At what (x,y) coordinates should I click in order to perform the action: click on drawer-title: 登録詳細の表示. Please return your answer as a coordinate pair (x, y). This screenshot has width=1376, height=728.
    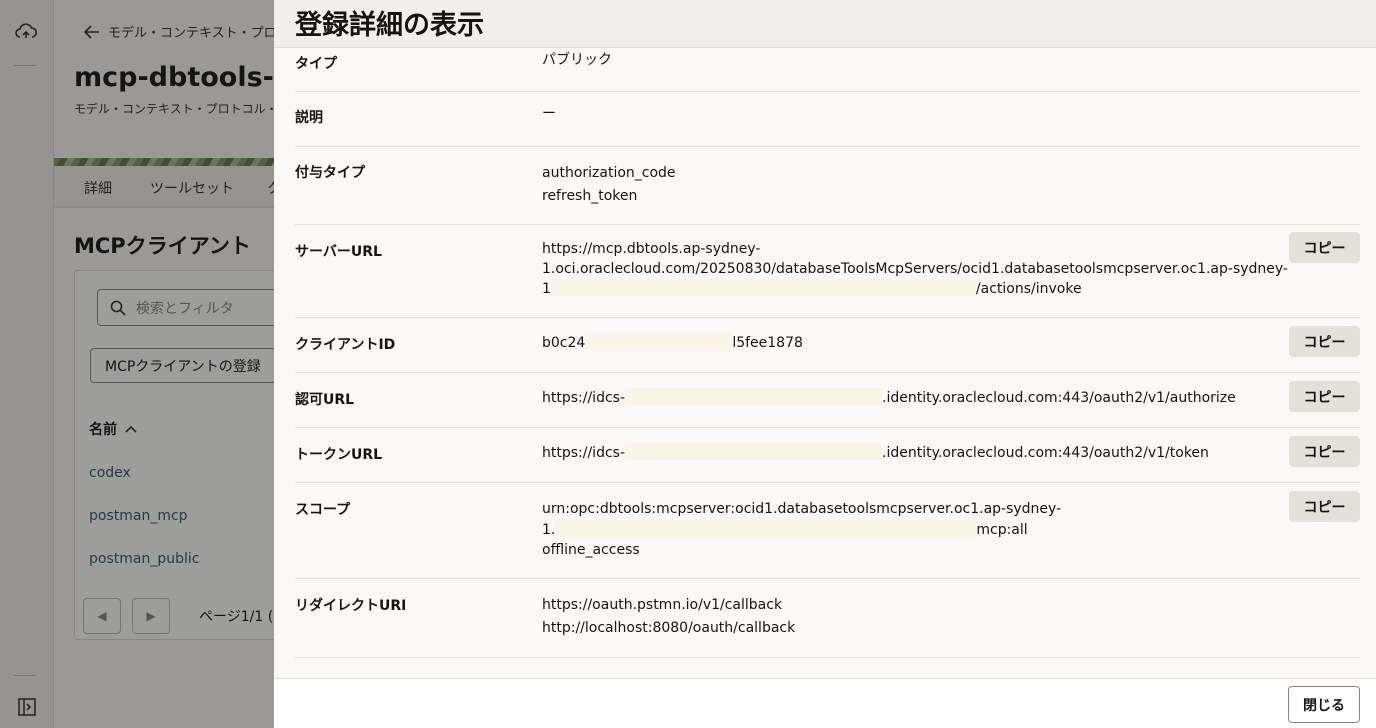
    Looking at the image, I should click on (389, 25).